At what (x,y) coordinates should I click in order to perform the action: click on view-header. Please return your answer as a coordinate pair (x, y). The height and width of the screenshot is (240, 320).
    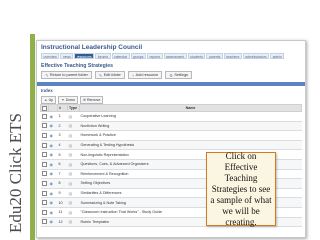
    Looking at the image, I should click on (53, 108).